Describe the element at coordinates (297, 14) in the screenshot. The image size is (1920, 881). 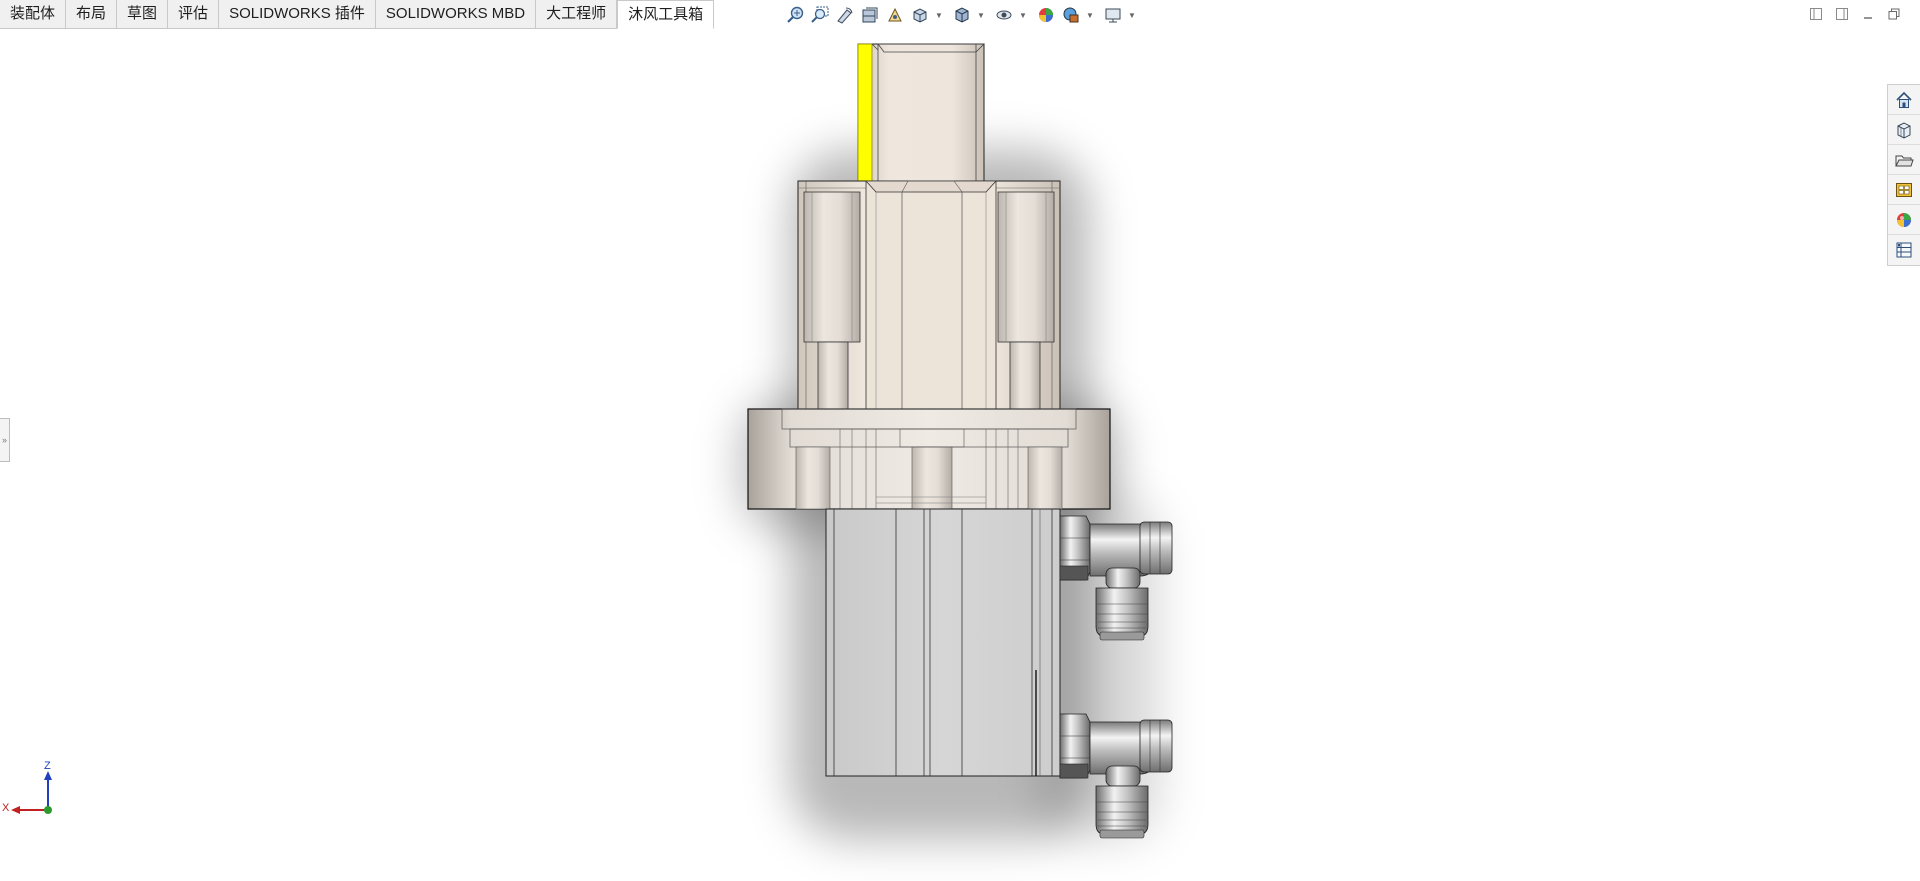
I see `tab-solidworks-addins: SOLIDWORKS 插件` at that location.